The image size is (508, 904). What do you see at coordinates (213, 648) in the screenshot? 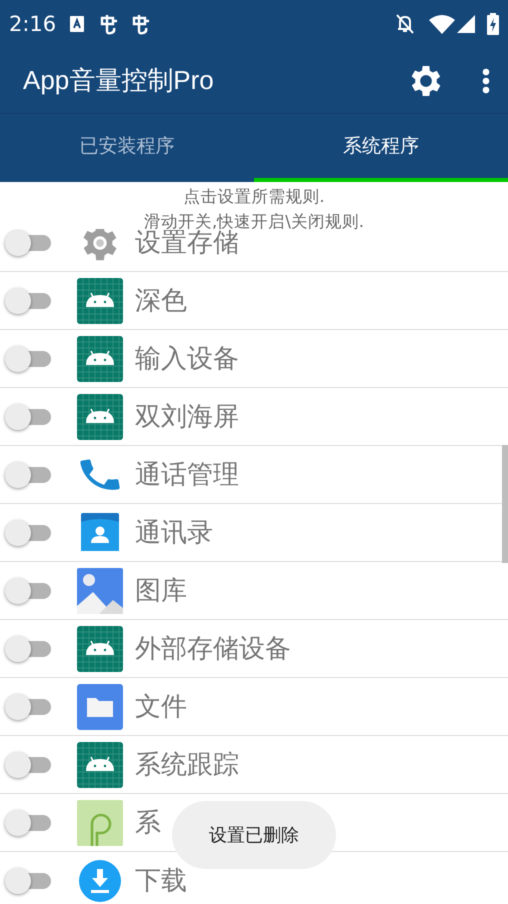
I see `app-name: 外部存储设备` at bounding box center [213, 648].